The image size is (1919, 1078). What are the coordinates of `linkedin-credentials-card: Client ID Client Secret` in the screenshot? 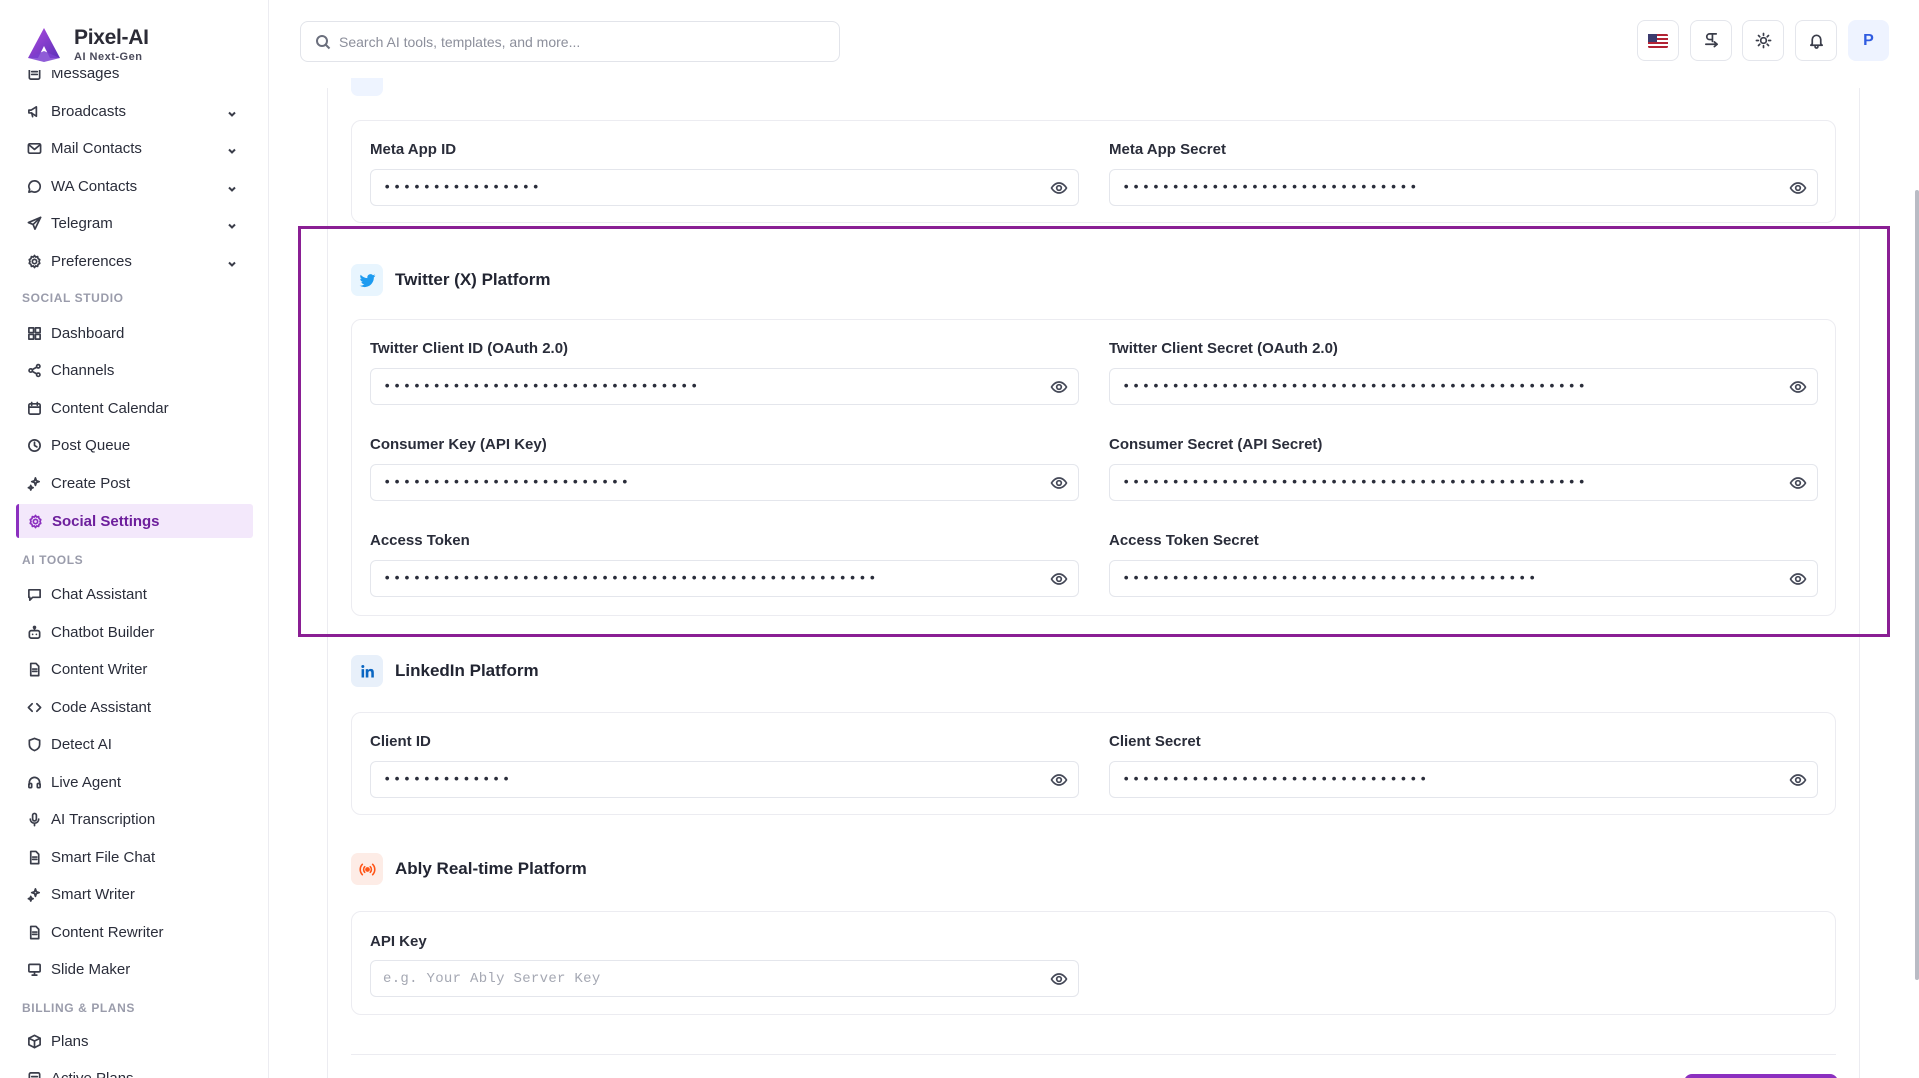 It's located at (1093, 763).